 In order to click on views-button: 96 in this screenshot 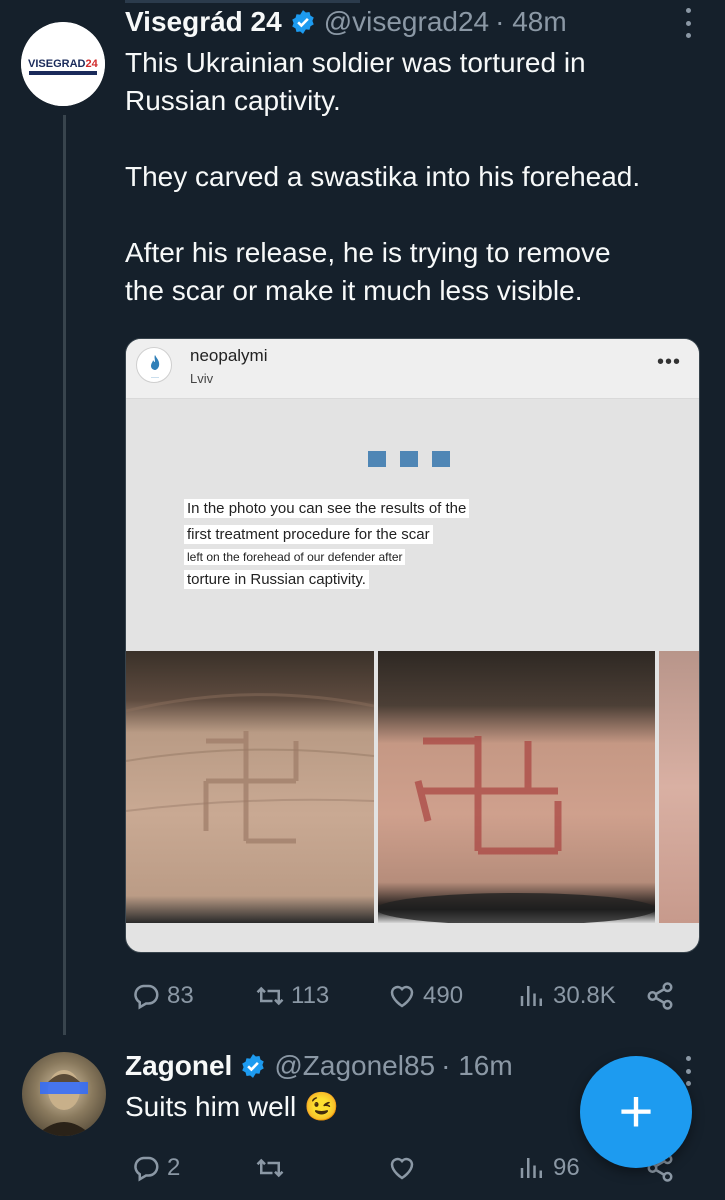, I will do `click(548, 1168)`.